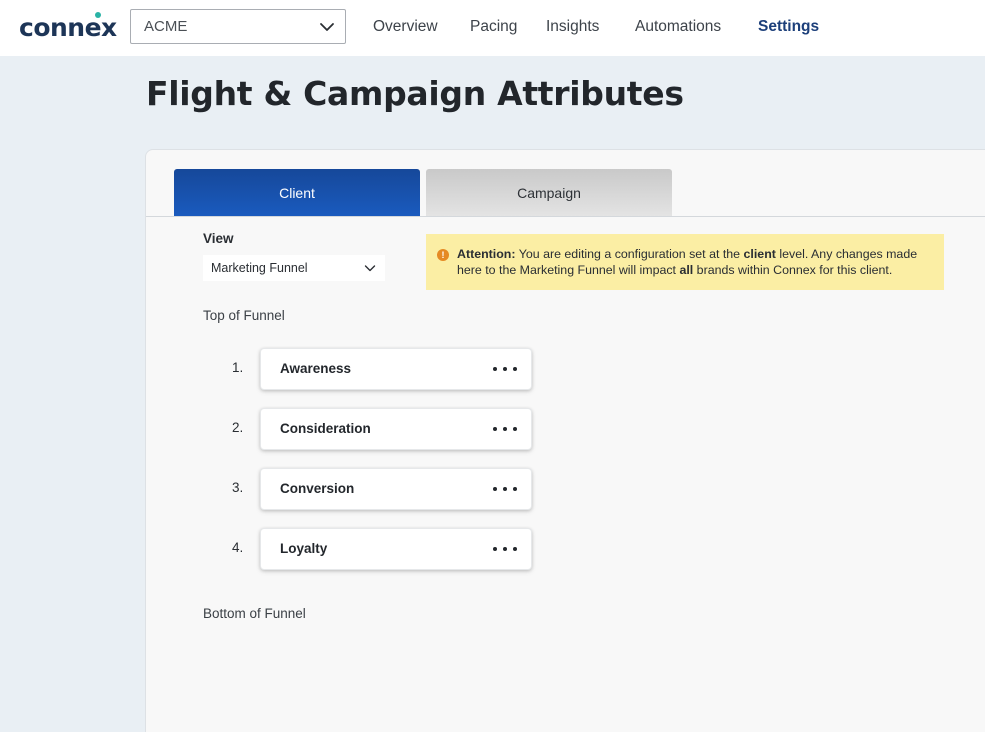  Describe the element at coordinates (396, 549) in the screenshot. I see `stage-card-loyalty: Loyalty` at that location.